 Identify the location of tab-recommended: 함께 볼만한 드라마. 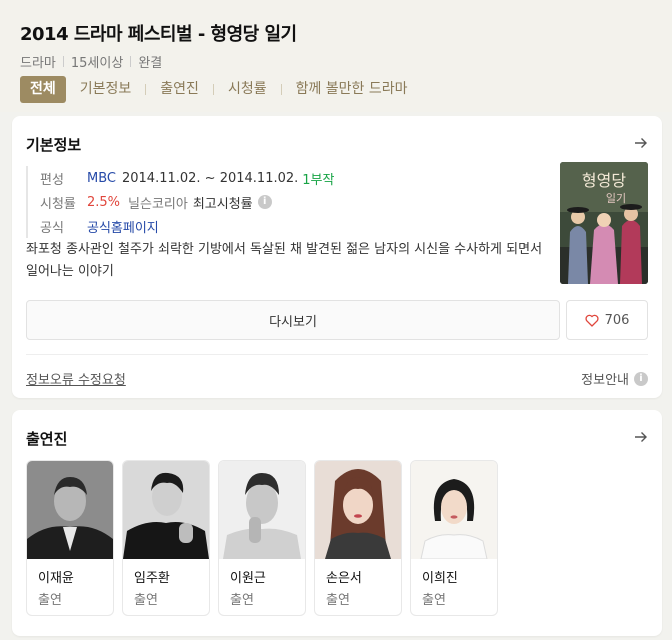
(352, 89).